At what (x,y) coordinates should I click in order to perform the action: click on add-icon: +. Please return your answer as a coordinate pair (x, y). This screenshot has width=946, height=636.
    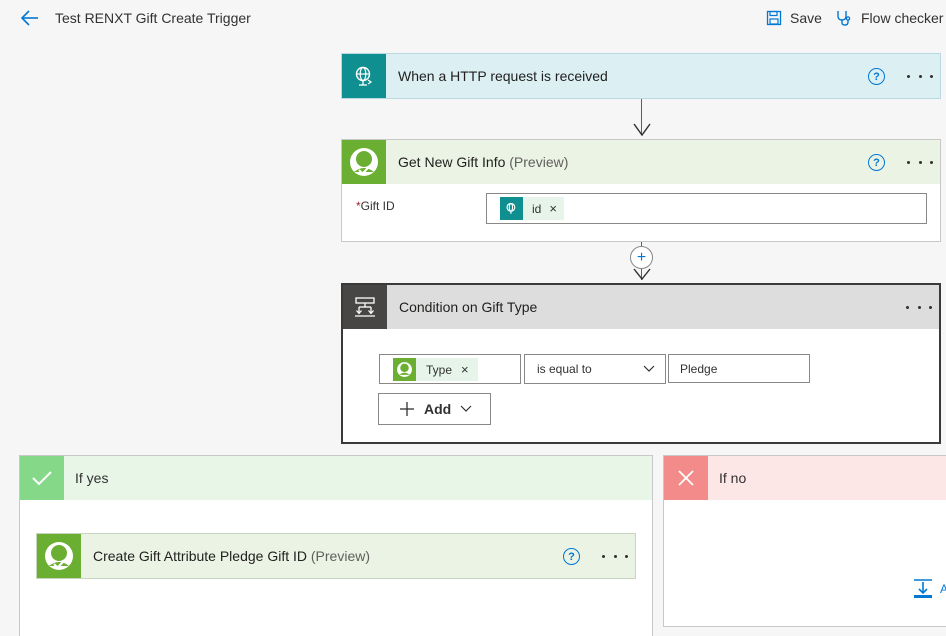
    Looking at the image, I should click on (641, 257).